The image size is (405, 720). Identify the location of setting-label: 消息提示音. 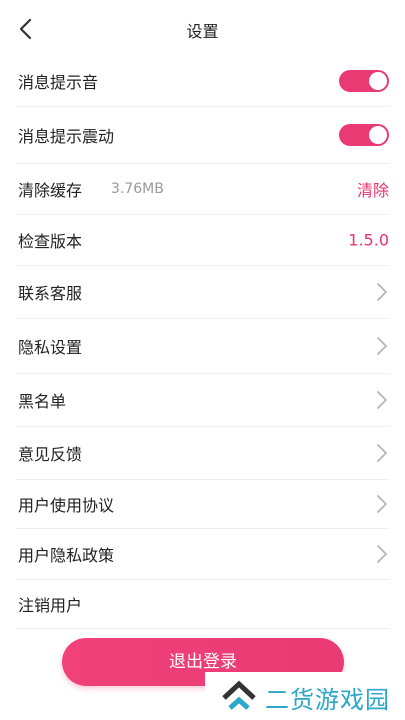
(58, 82).